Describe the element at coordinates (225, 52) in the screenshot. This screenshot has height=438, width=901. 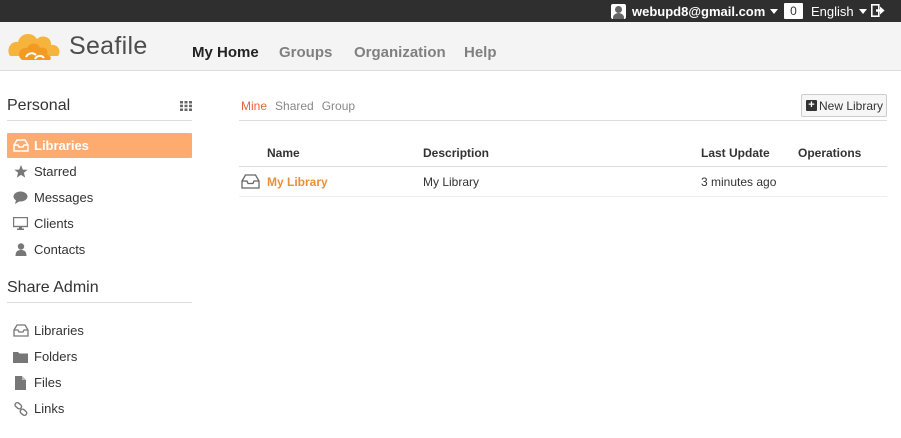
I see `nav-my-home: My Home` at that location.